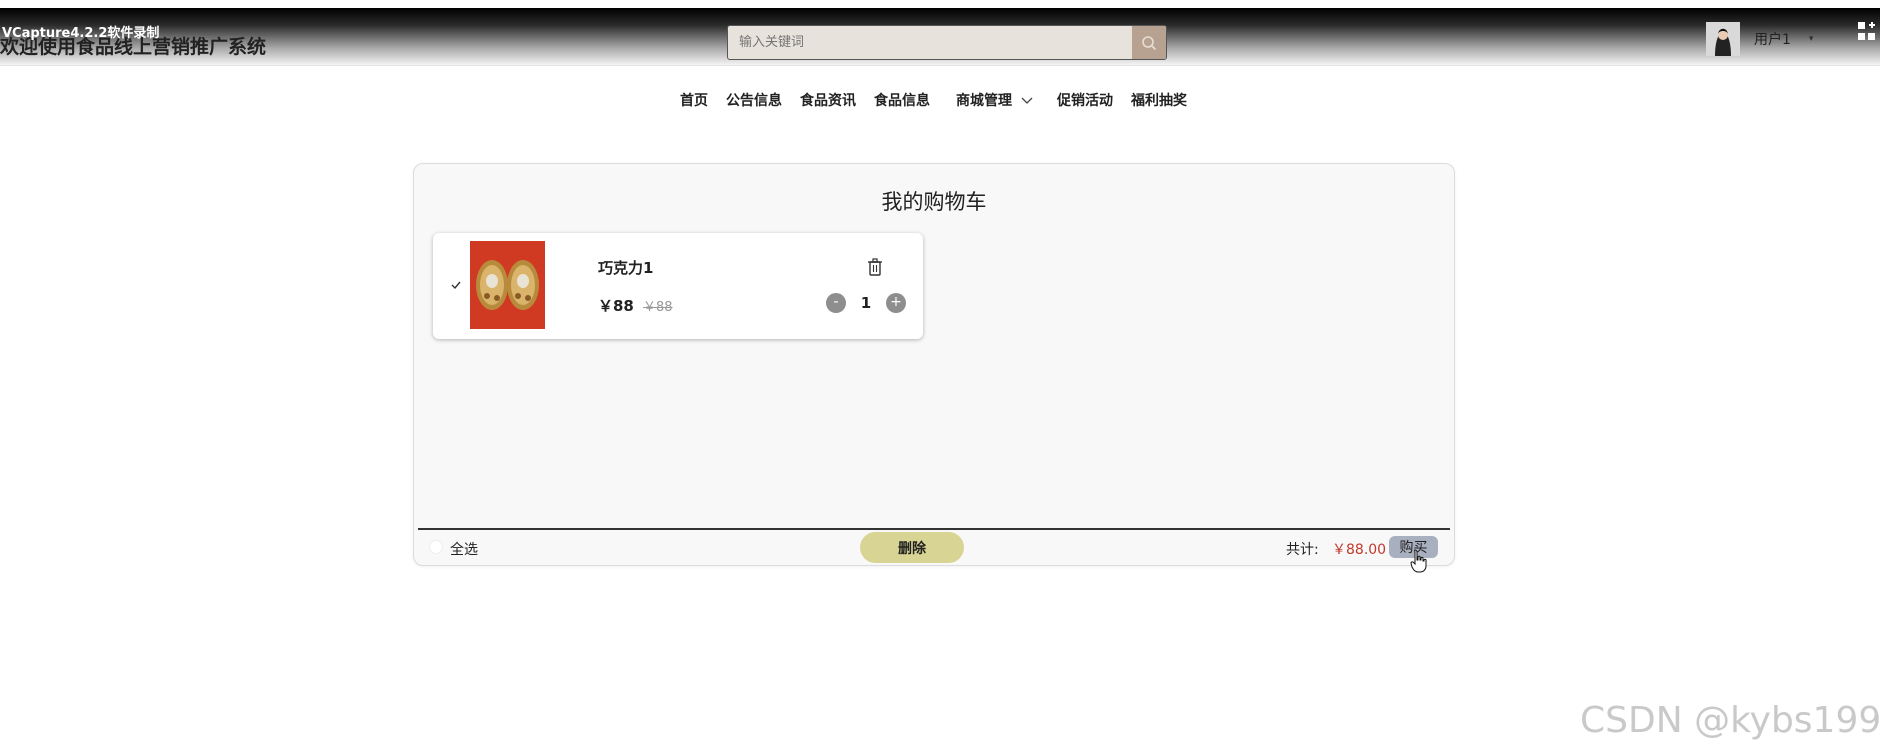  Describe the element at coordinates (1723, 39) in the screenshot. I see `avatar` at that location.